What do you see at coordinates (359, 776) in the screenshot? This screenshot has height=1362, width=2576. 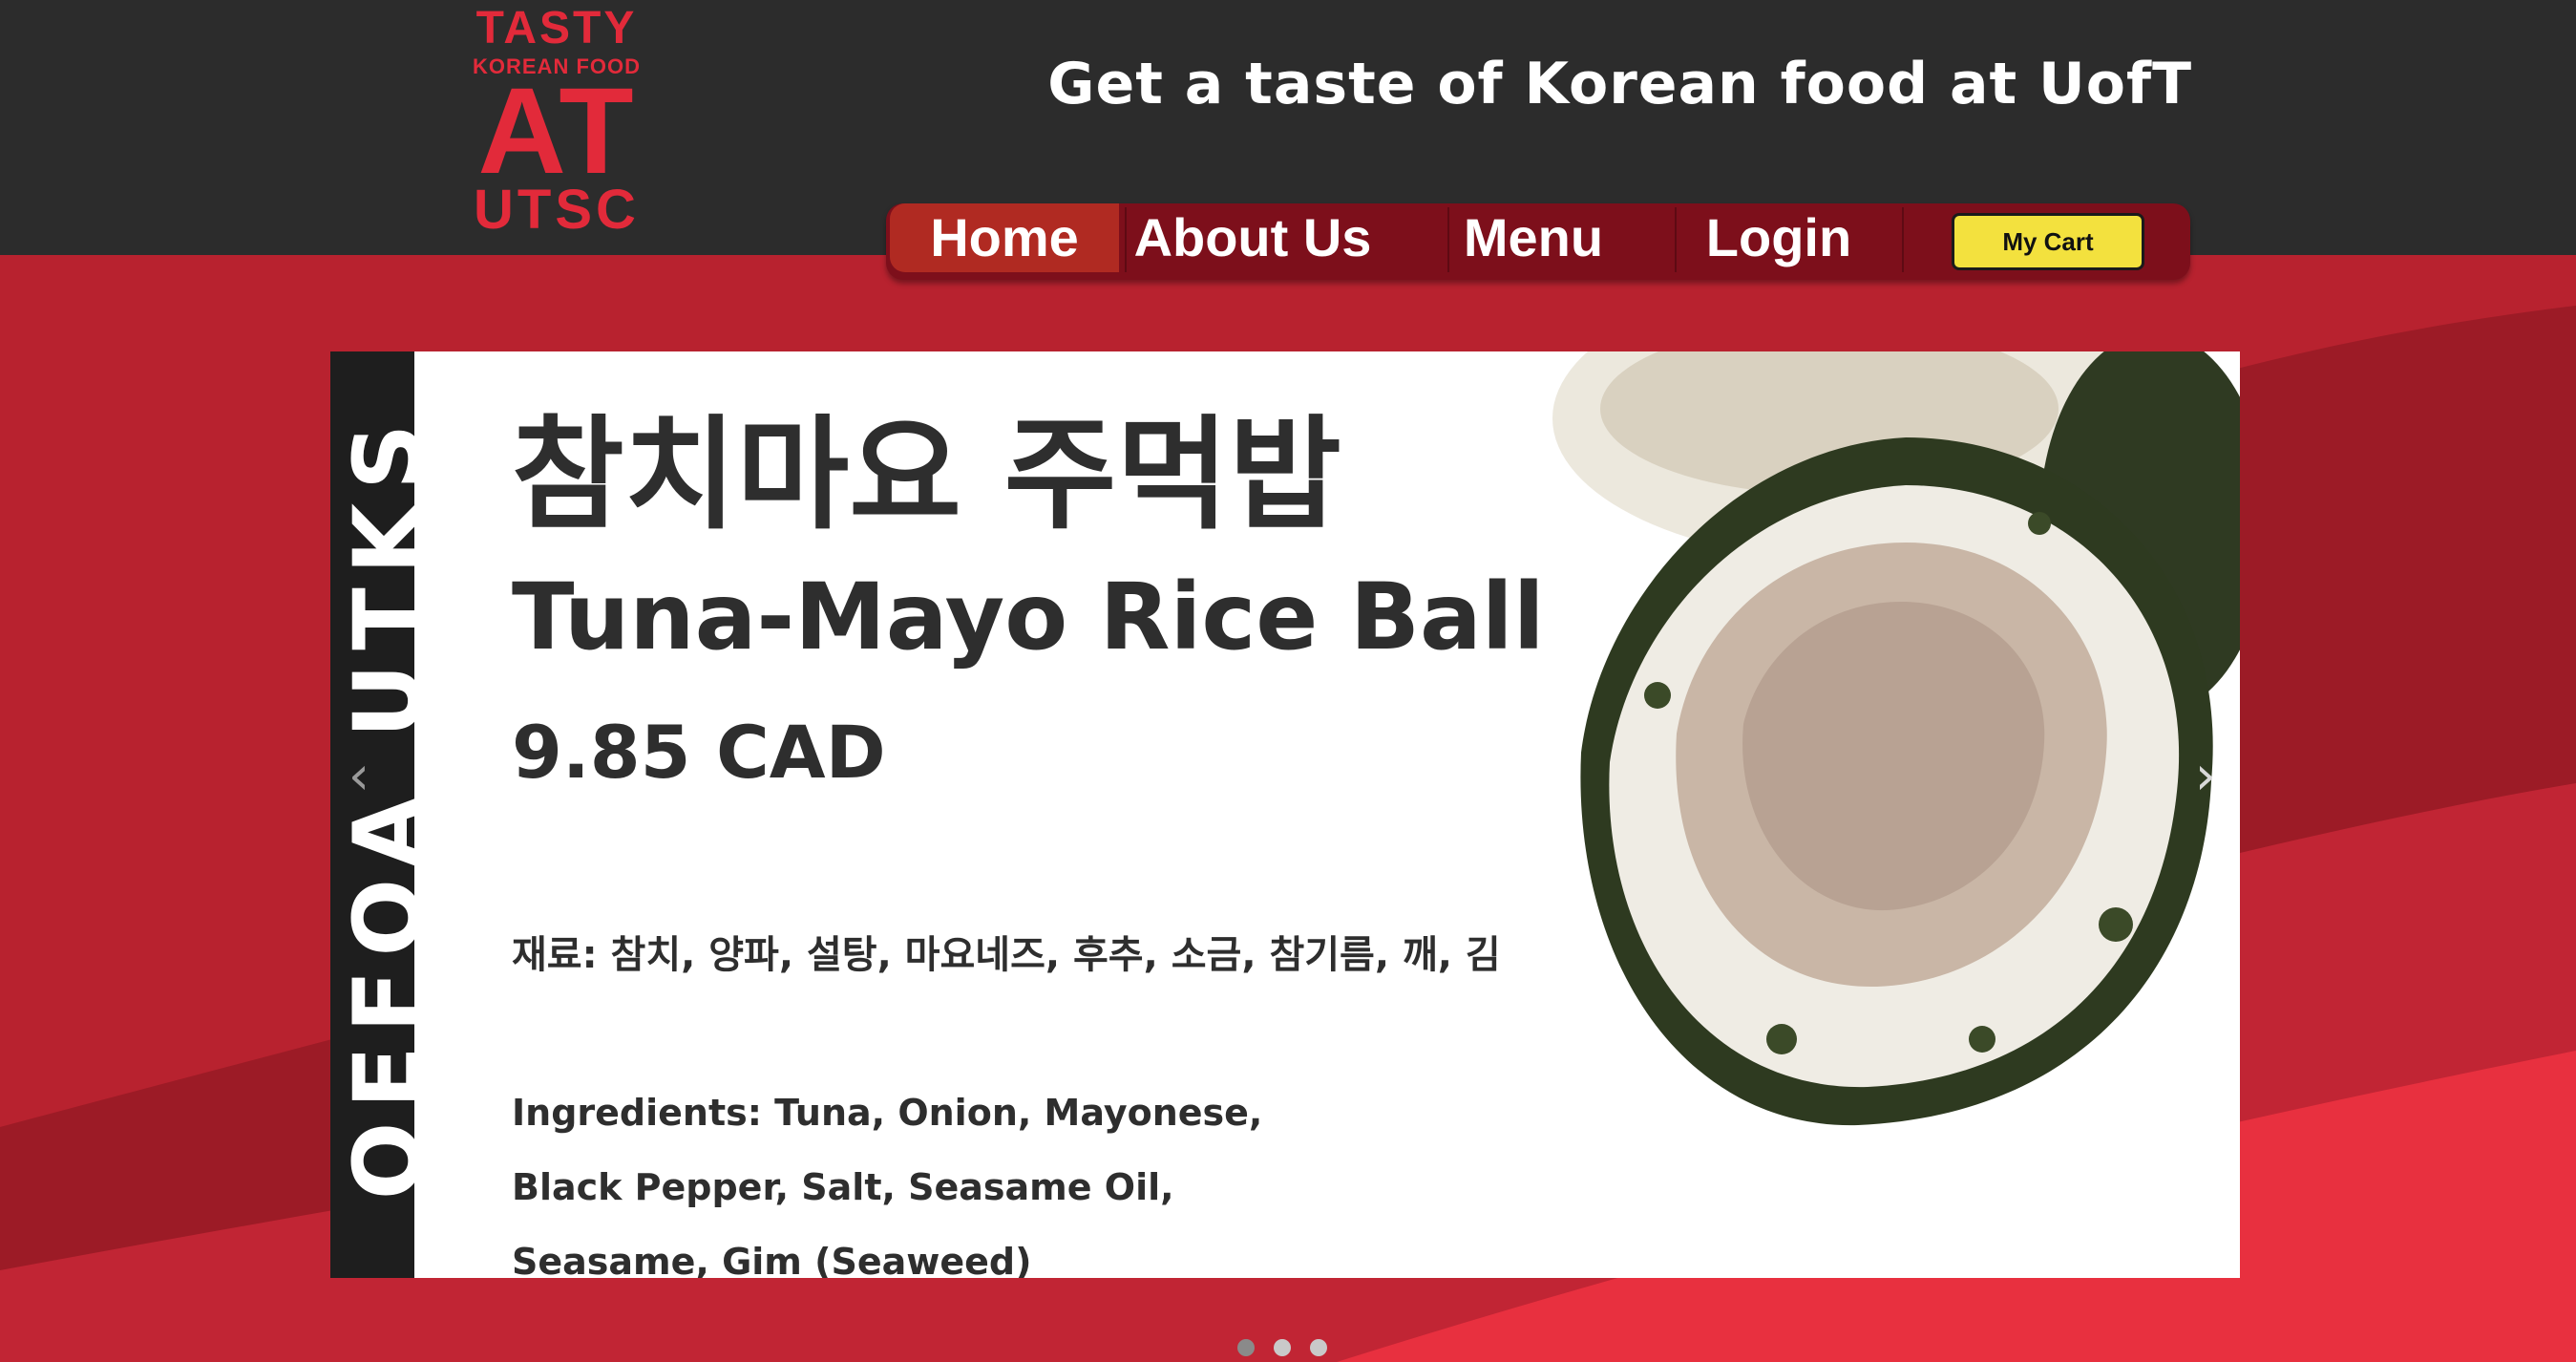 I see `carousel-prev-arrow: ‹` at bounding box center [359, 776].